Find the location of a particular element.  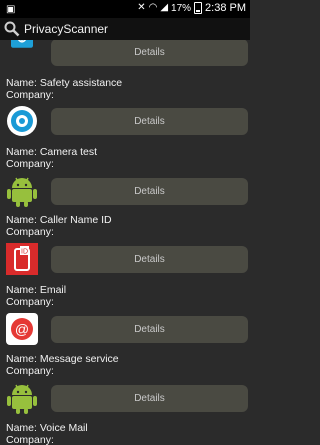

app-name: Name: Safety assistance is located at coordinates (64, 83).